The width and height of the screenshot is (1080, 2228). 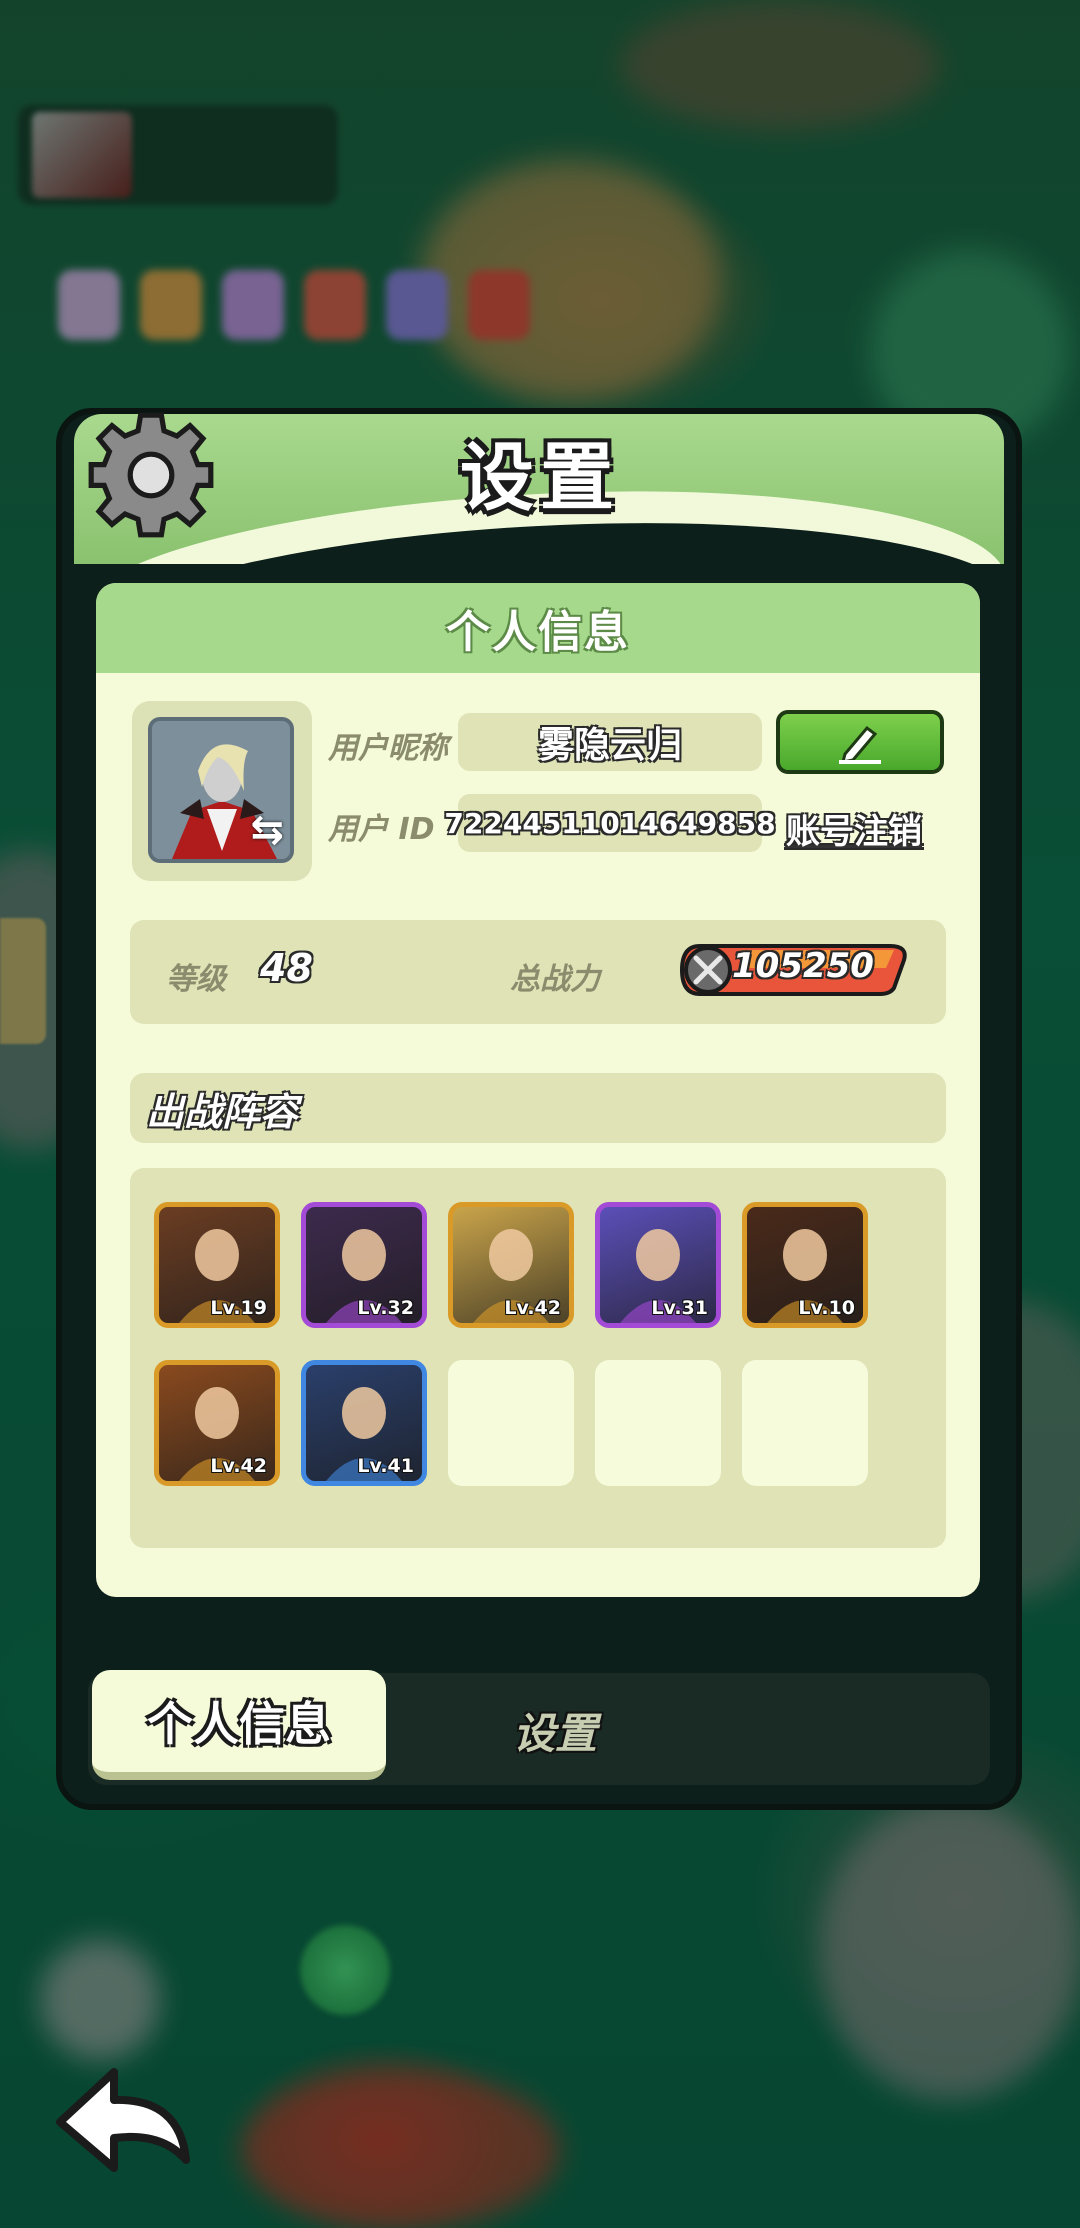 I want to click on power-badge: 105250, so click(x=796, y=969).